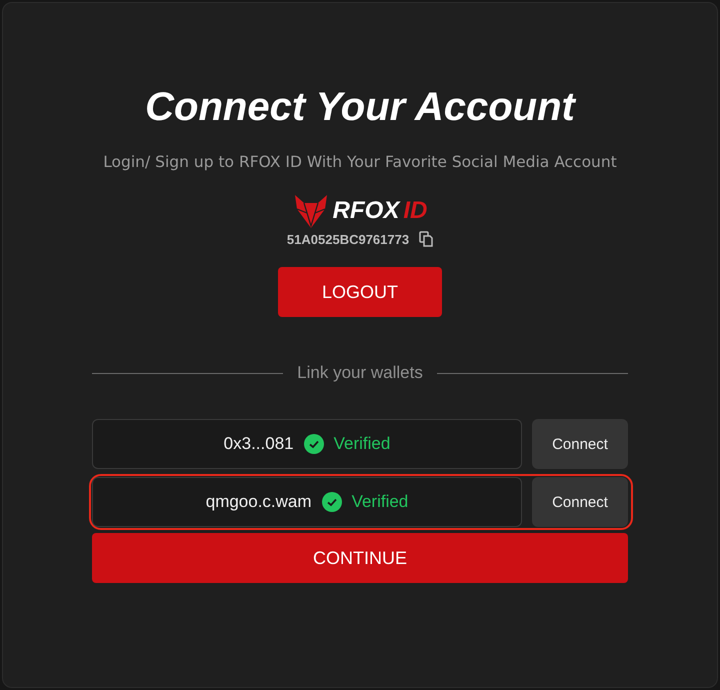  What do you see at coordinates (426, 239) in the screenshot?
I see `copy-icon` at bounding box center [426, 239].